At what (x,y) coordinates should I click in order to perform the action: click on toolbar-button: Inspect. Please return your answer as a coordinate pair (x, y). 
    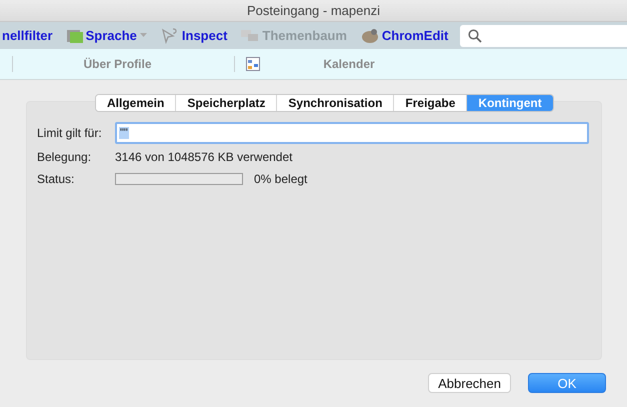
    Looking at the image, I should click on (194, 36).